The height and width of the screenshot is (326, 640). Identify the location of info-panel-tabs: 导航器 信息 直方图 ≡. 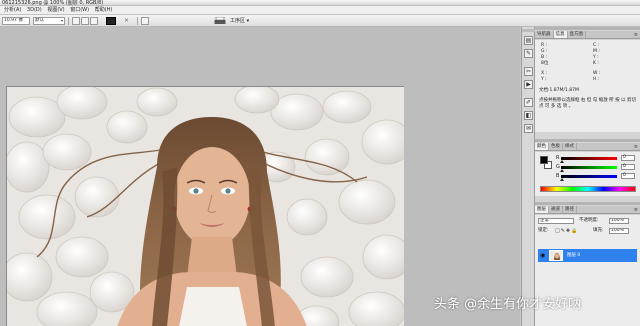
(587, 35).